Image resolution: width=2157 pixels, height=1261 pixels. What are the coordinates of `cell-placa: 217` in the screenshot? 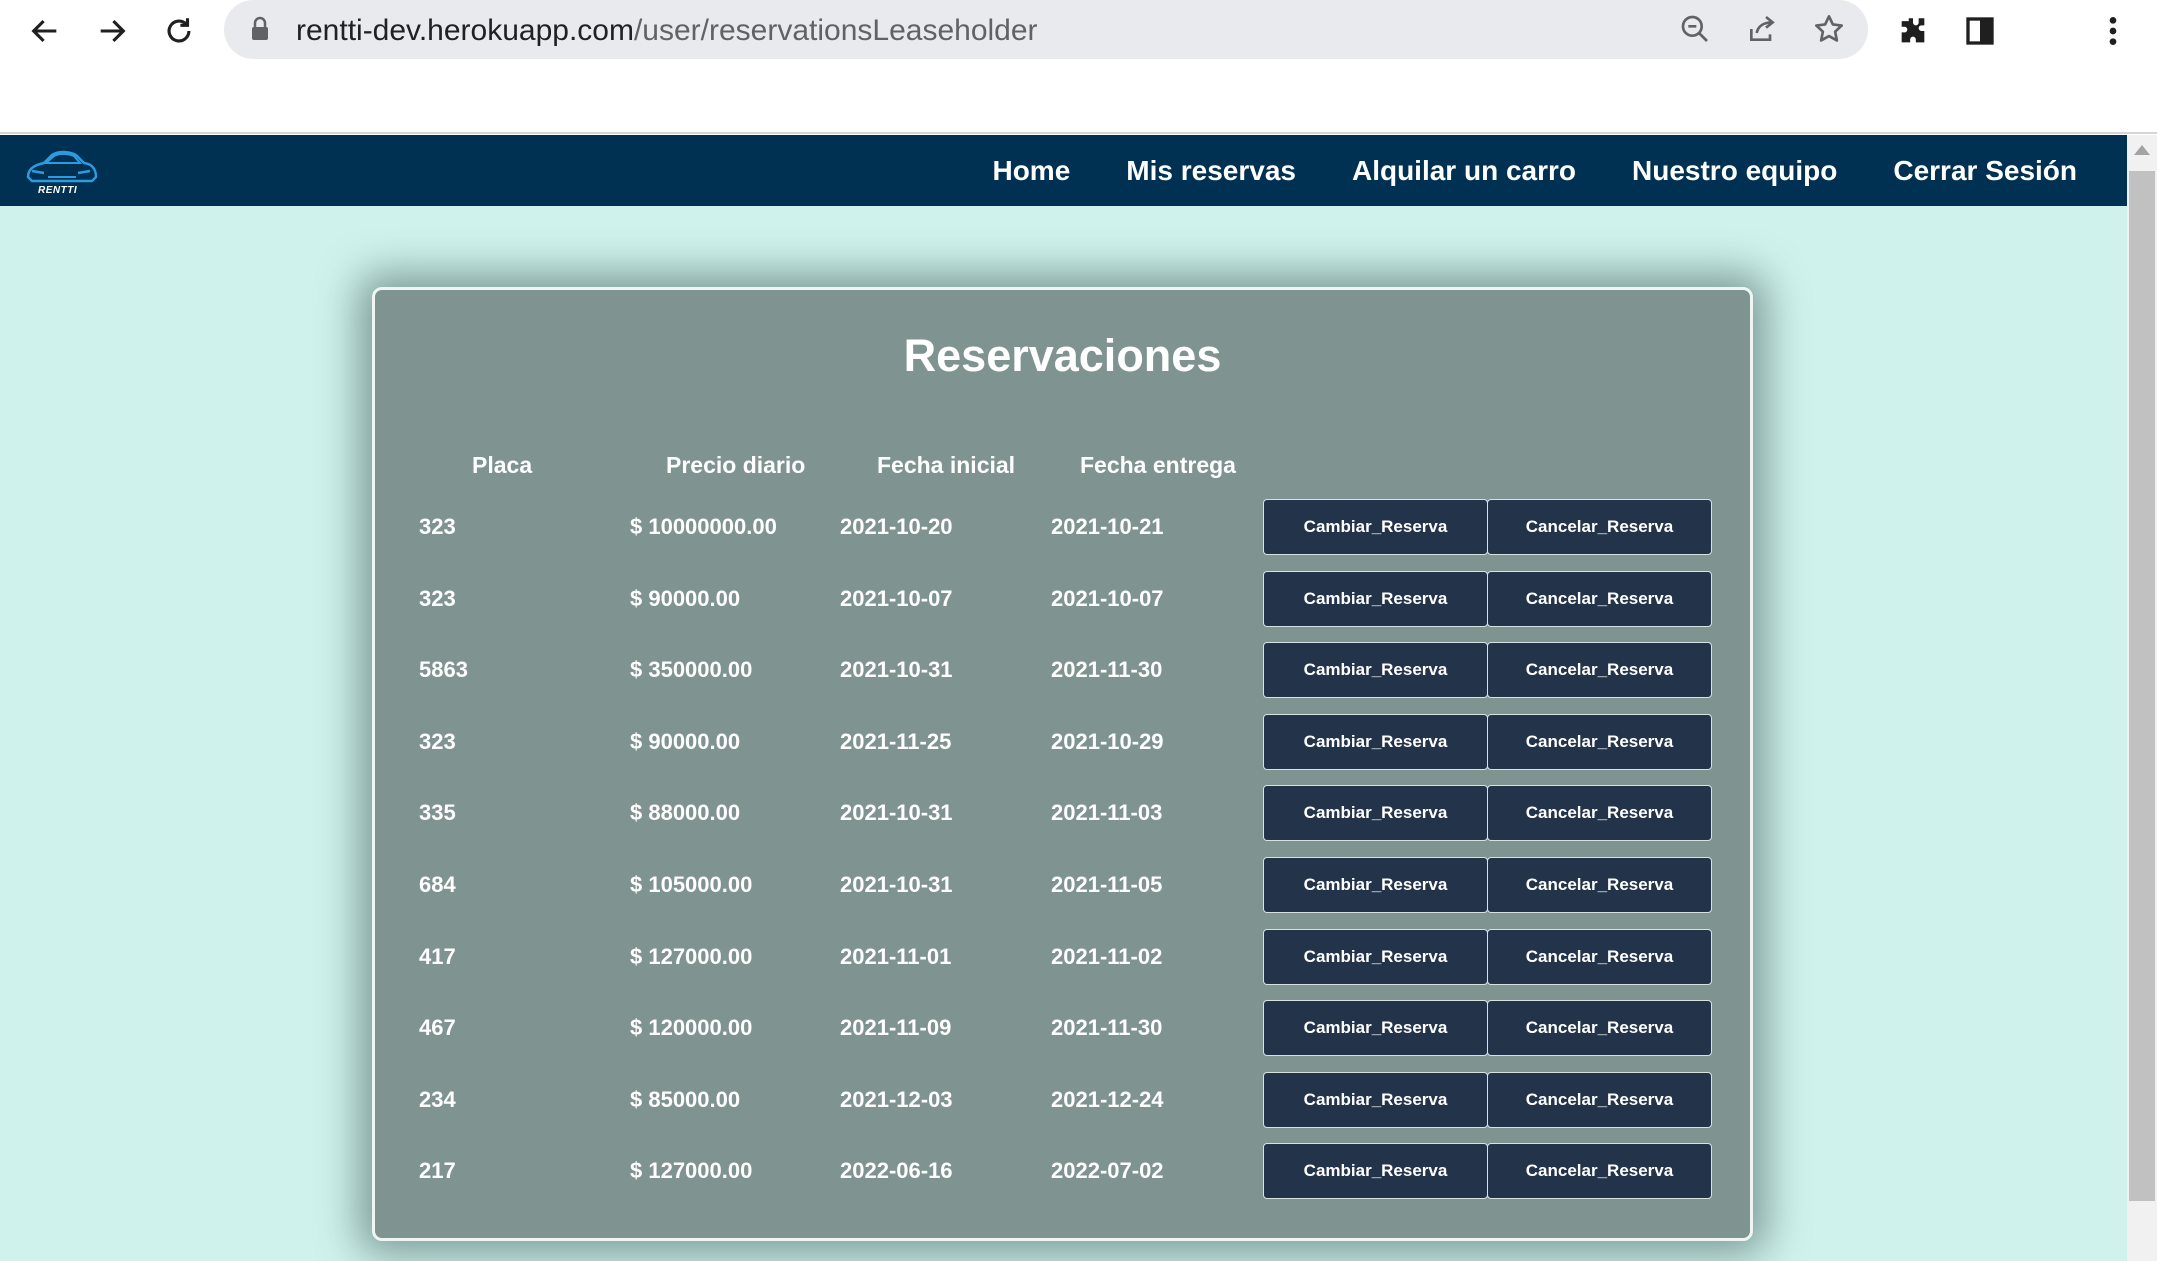 It's located at (437, 1170).